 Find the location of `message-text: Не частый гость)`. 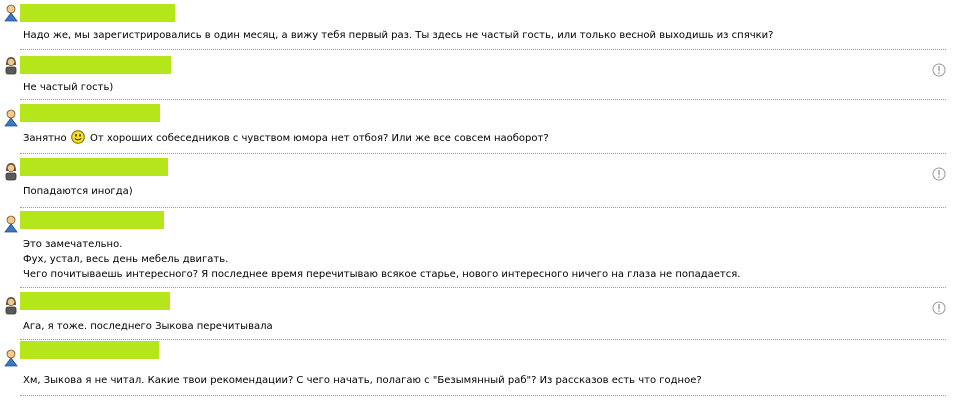

message-text: Не частый гость) is located at coordinates (68, 87).